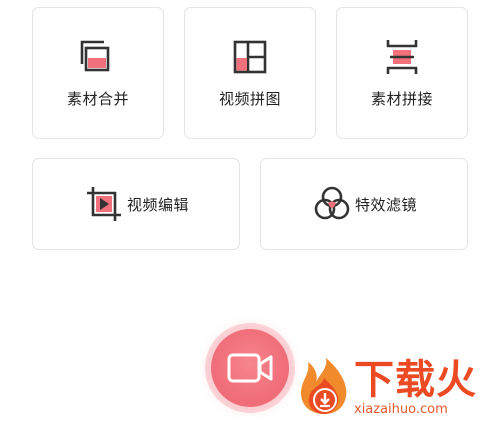 This screenshot has width=498, height=422. I want to click on effects-filter-button: 特效滤镜, so click(364, 204).